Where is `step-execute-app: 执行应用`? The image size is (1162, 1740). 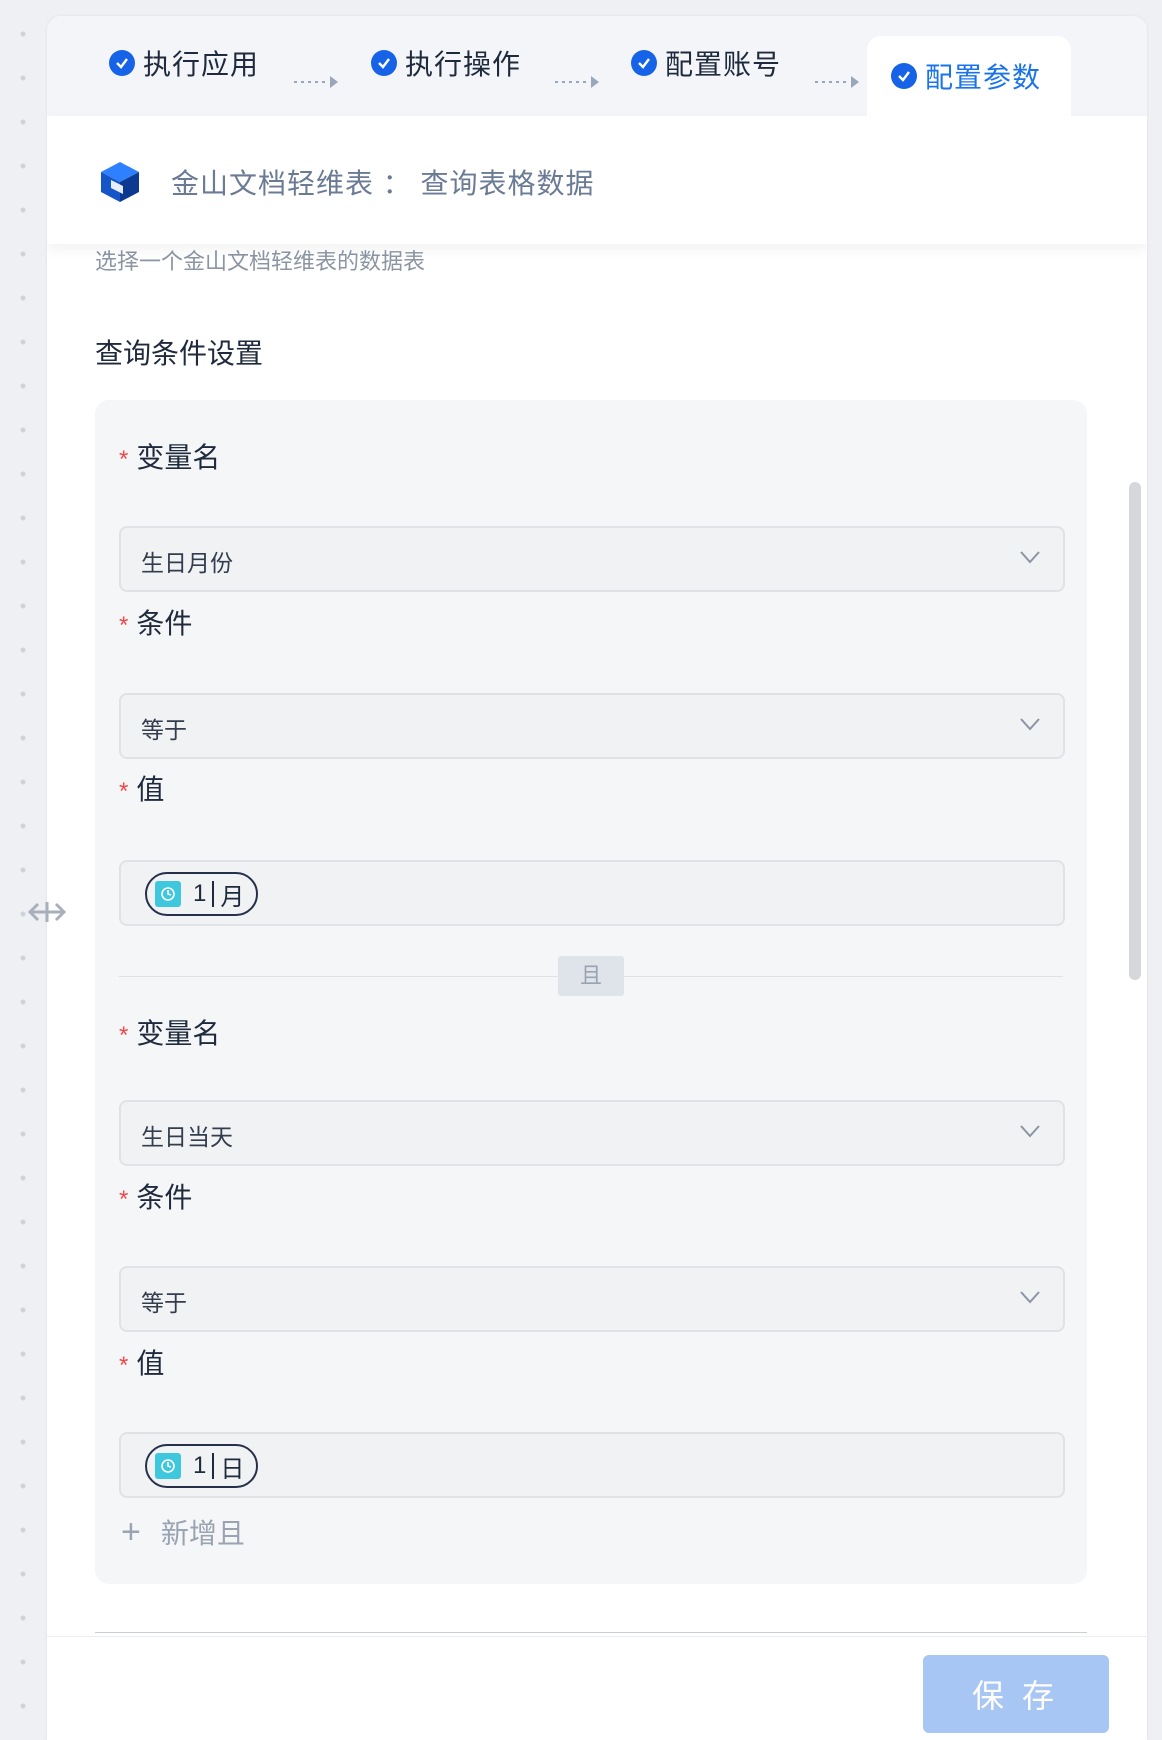
step-execute-app: 执行应用 is located at coordinates (184, 63).